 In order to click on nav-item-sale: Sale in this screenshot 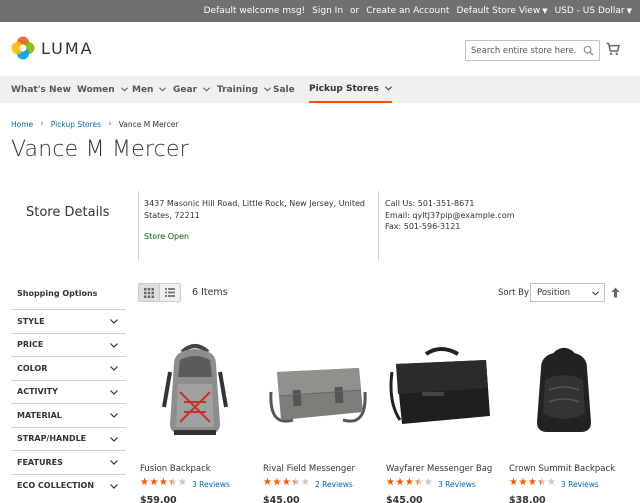, I will do `click(284, 89)`.